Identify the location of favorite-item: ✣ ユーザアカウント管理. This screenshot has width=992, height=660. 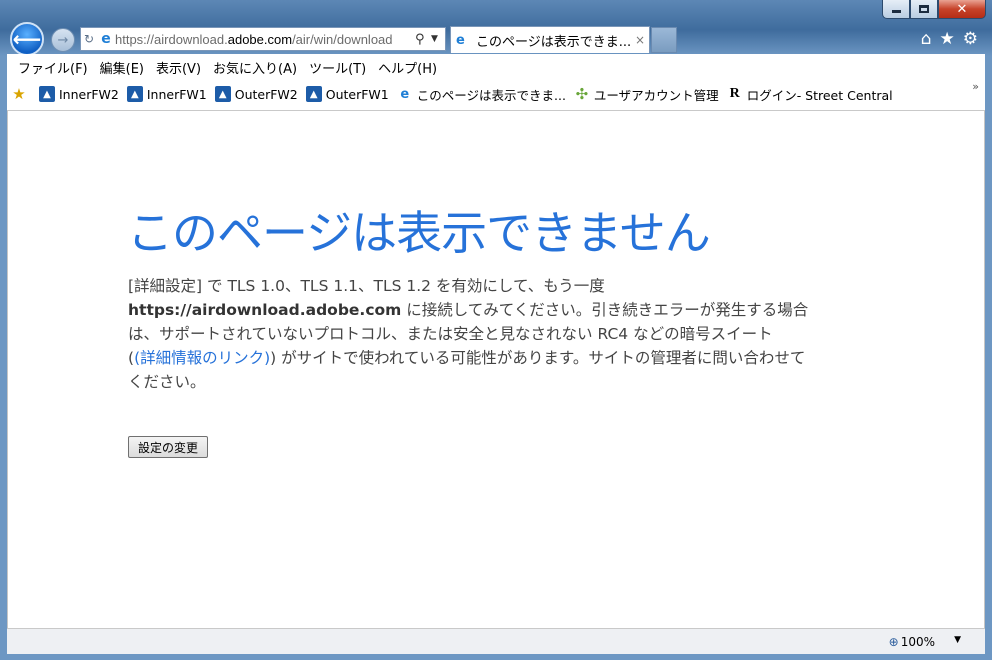
(646, 94).